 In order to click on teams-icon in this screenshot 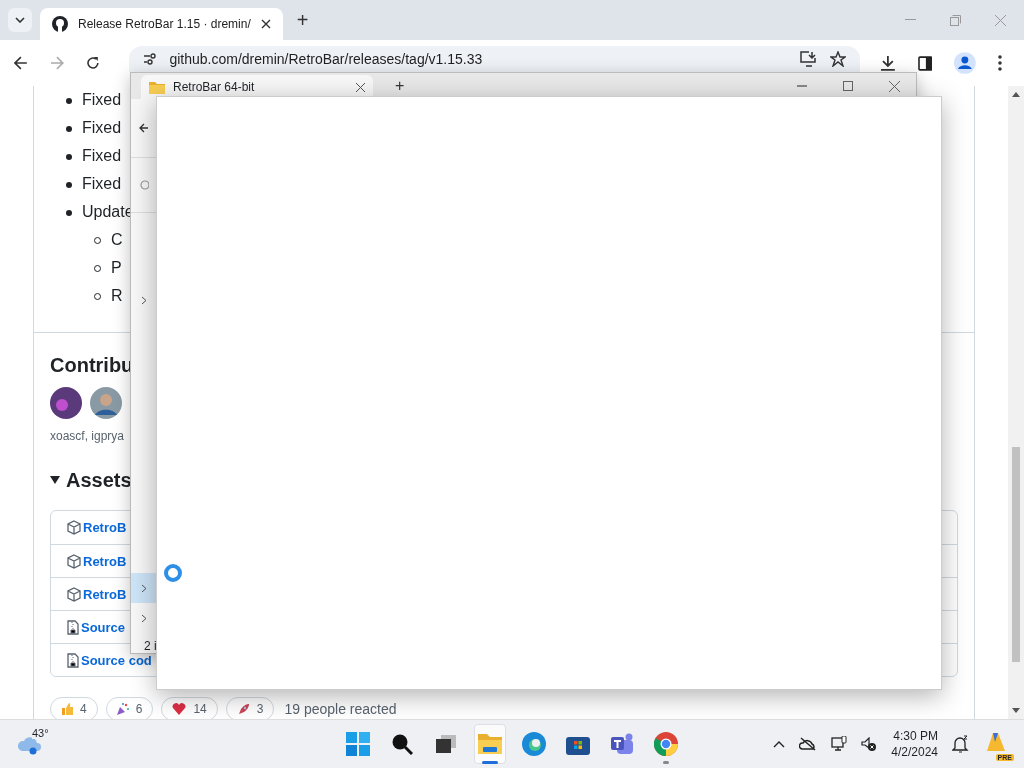, I will do `click(622, 744)`.